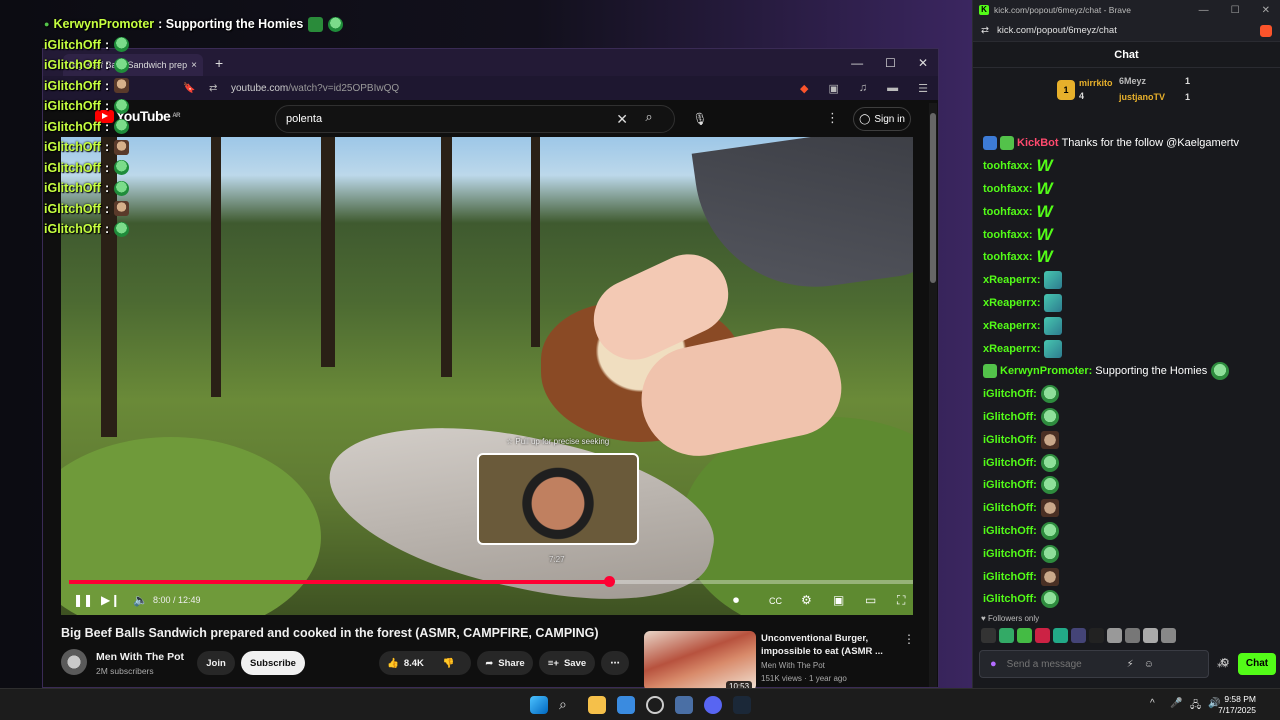  I want to click on recommended-more-icon: ⋮, so click(909, 639).